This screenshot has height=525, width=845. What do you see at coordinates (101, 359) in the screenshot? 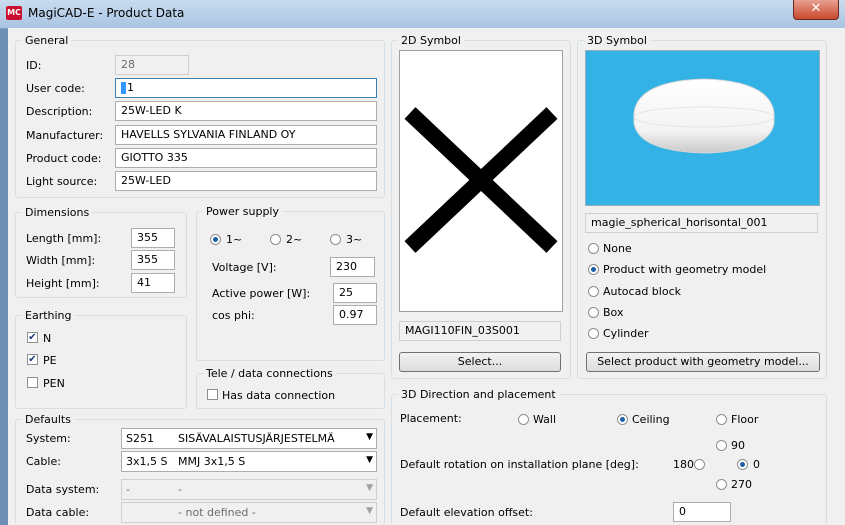
I see `earthing-group: Earthing` at bounding box center [101, 359].